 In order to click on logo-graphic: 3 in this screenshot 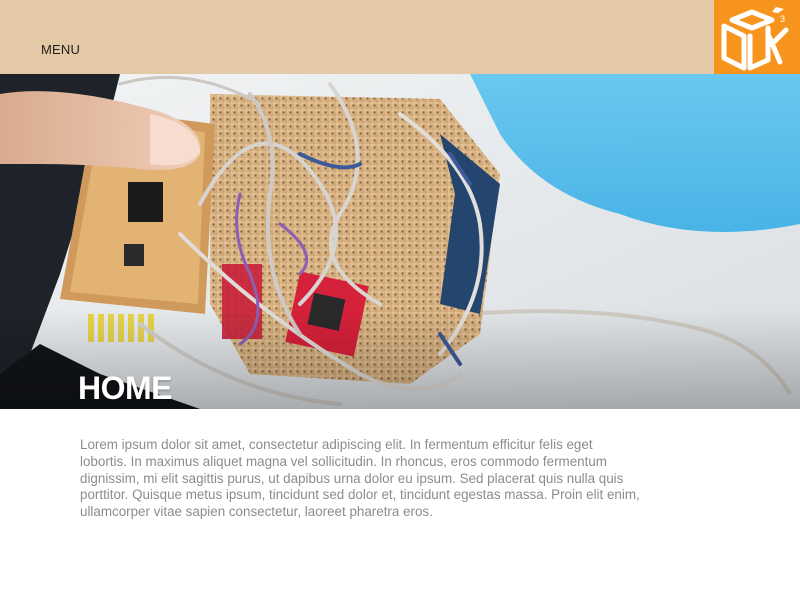, I will do `click(755, 39)`.